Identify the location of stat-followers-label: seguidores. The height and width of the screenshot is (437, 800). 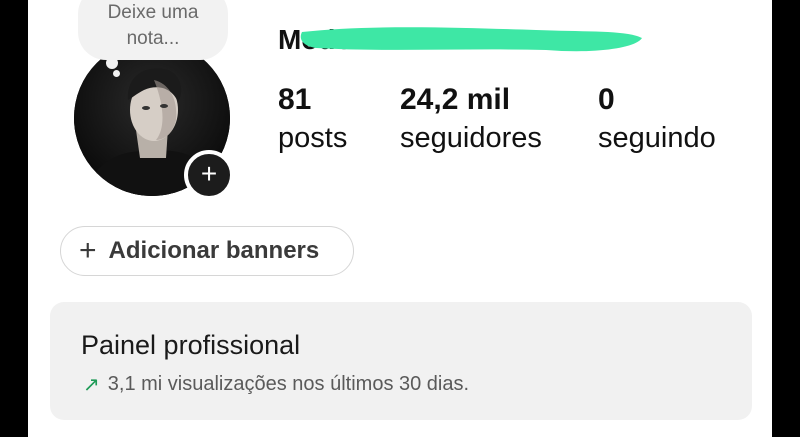
(471, 138).